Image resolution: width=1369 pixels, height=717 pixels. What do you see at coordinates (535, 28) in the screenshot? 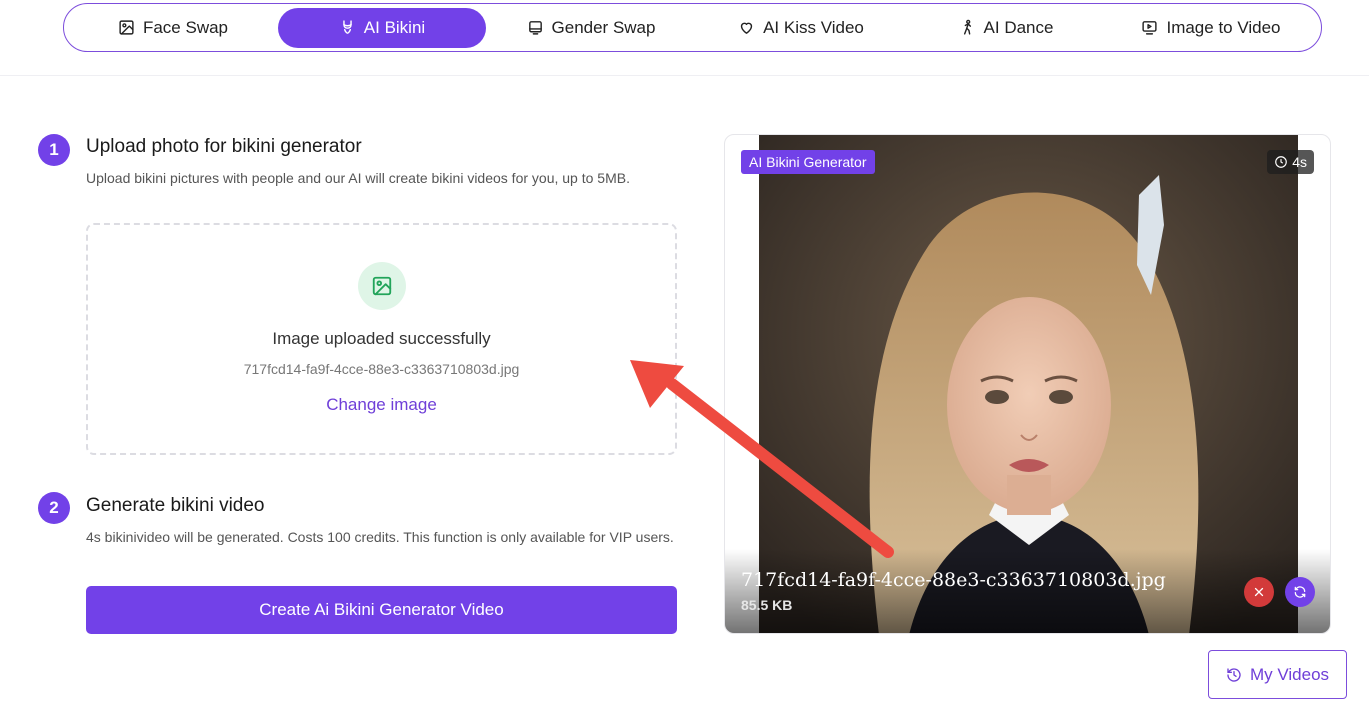
I see `gender-icon` at bounding box center [535, 28].